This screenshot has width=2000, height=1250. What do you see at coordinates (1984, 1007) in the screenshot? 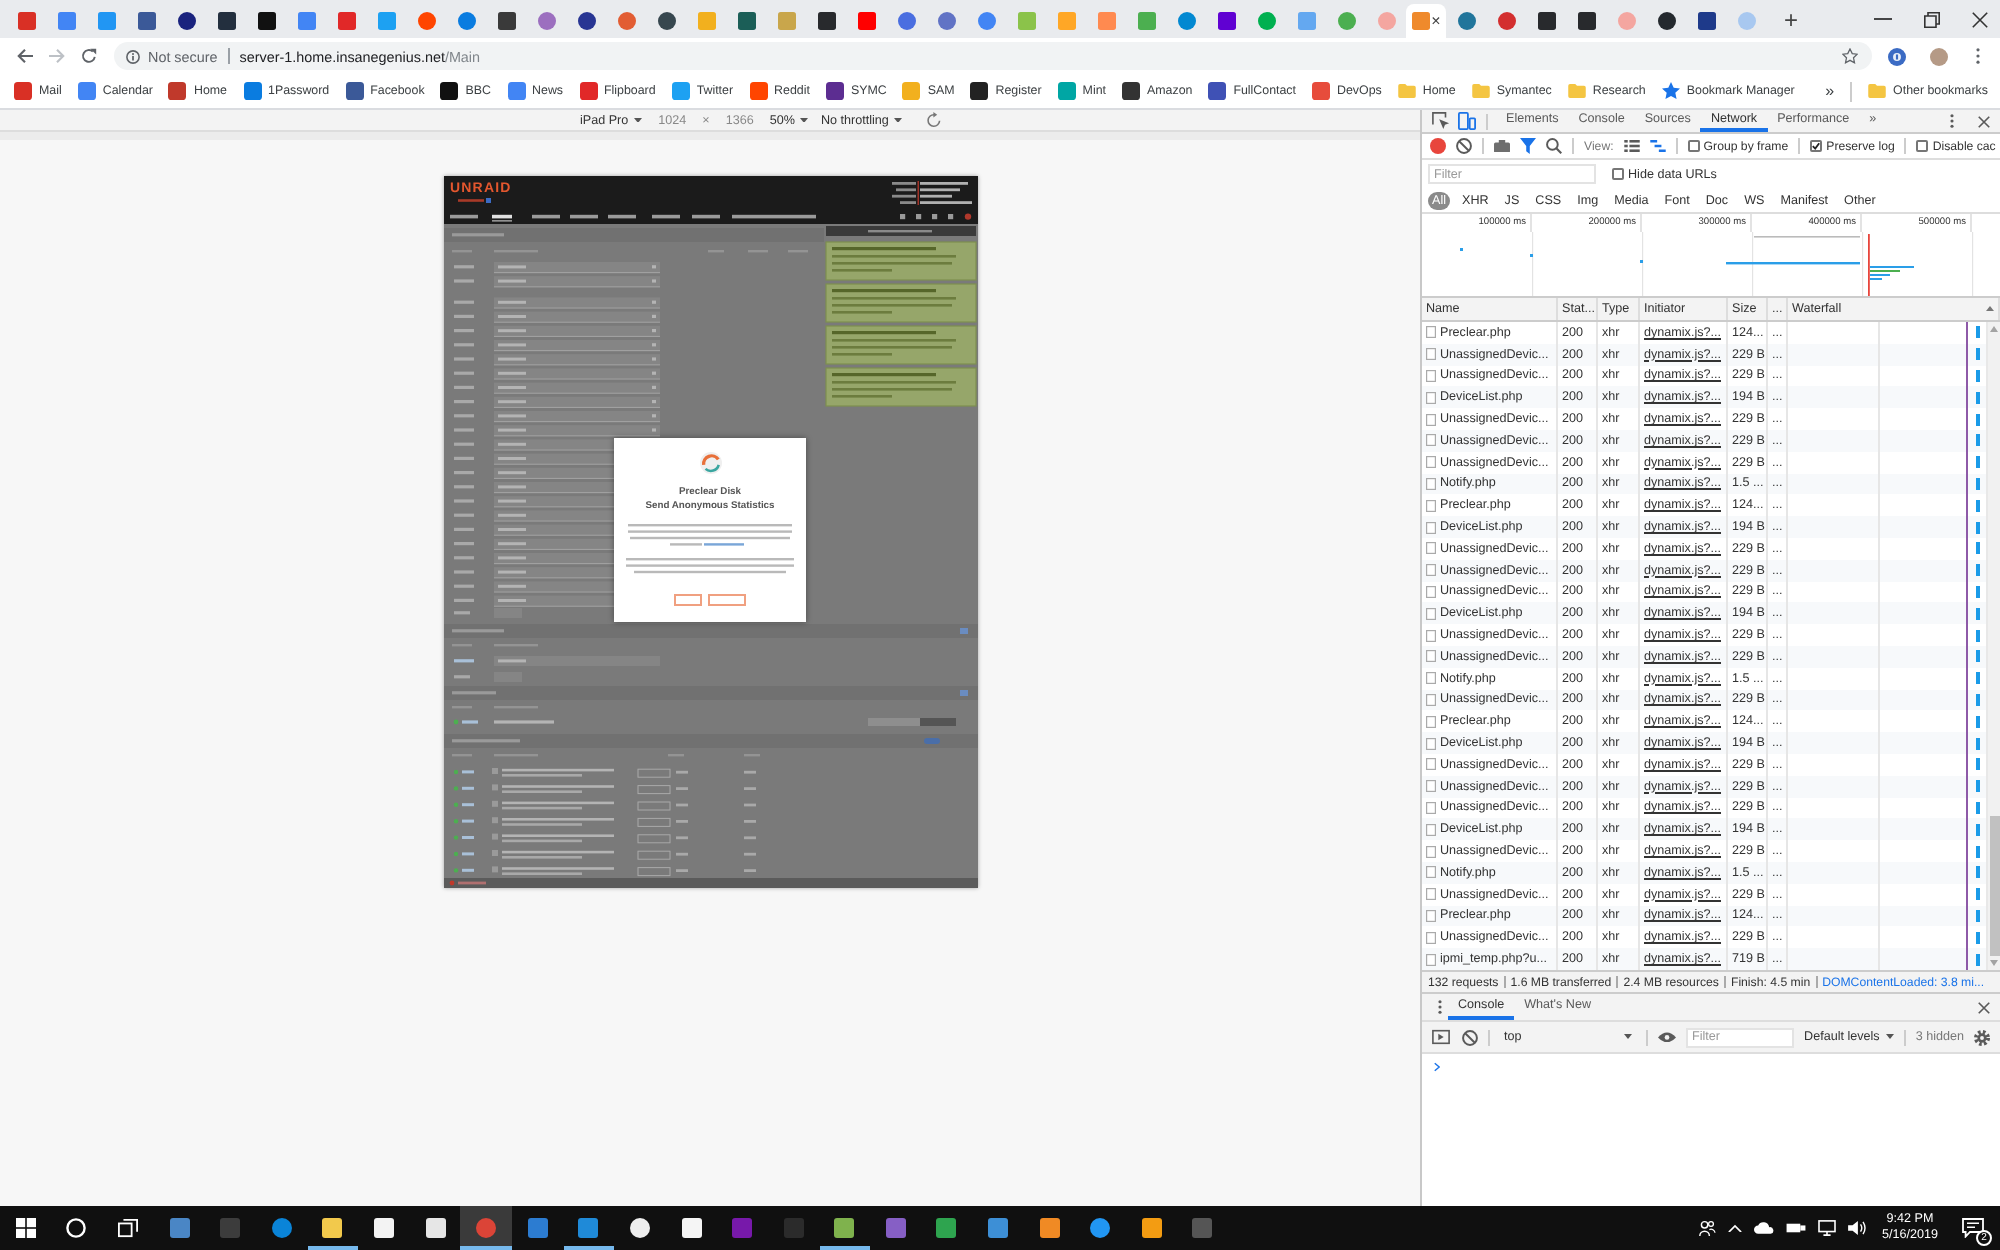
I see `close-drawer-icon` at bounding box center [1984, 1007].